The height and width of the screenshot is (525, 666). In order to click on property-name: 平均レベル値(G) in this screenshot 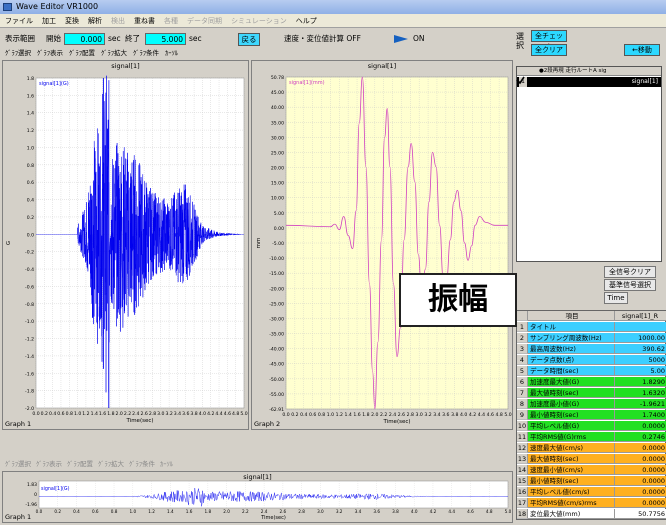, I will do `click(571, 426)`.